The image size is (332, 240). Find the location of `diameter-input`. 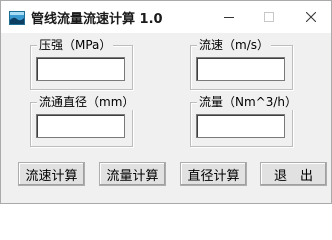

diameter-input is located at coordinates (80, 126).